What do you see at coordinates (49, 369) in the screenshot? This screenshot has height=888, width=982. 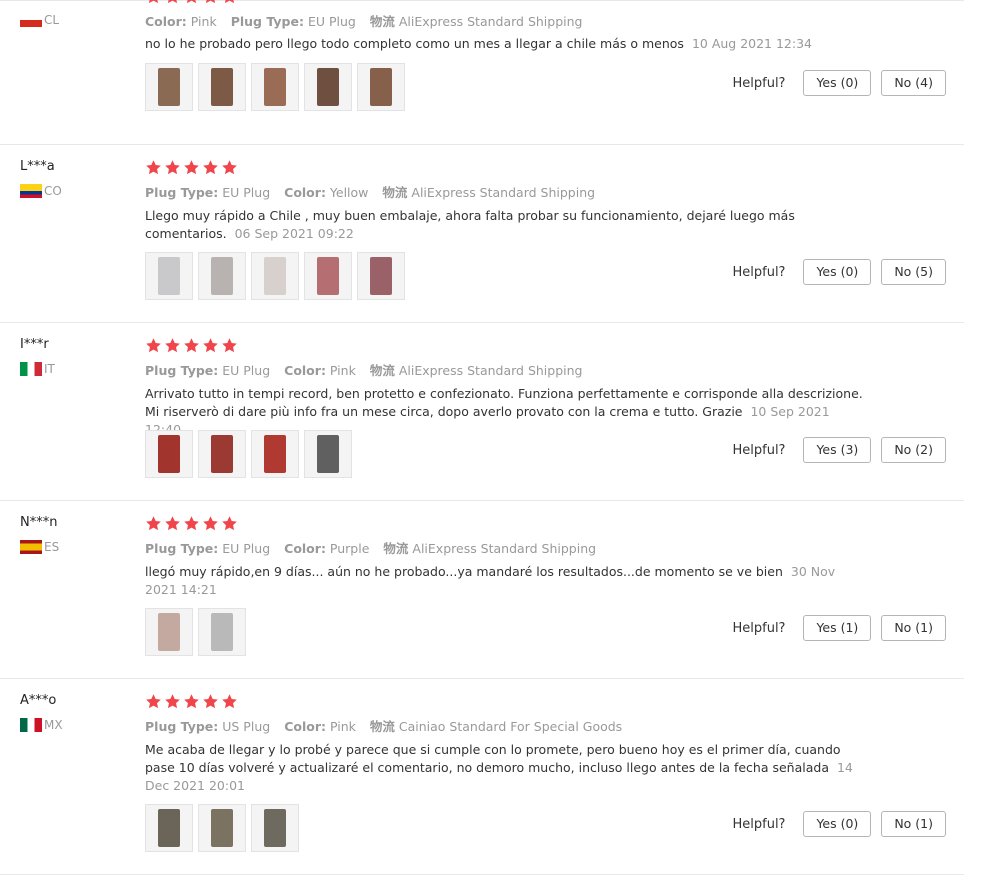 I see `country-code: IT` at bounding box center [49, 369].